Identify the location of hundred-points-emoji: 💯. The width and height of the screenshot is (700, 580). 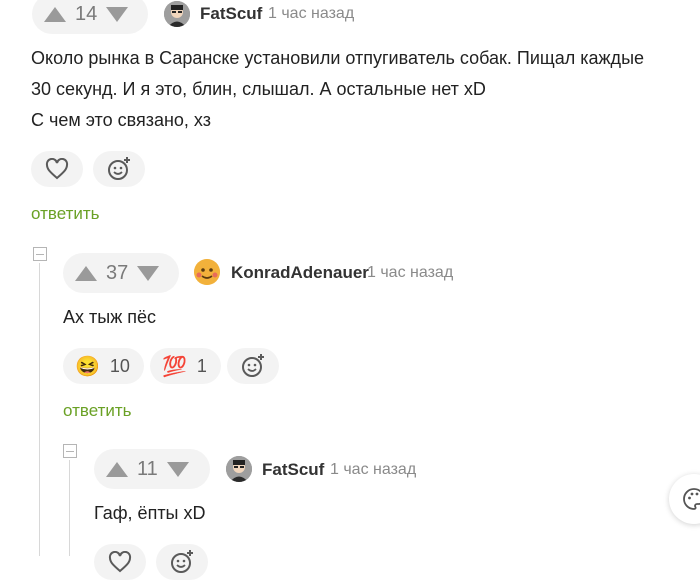
(174, 366).